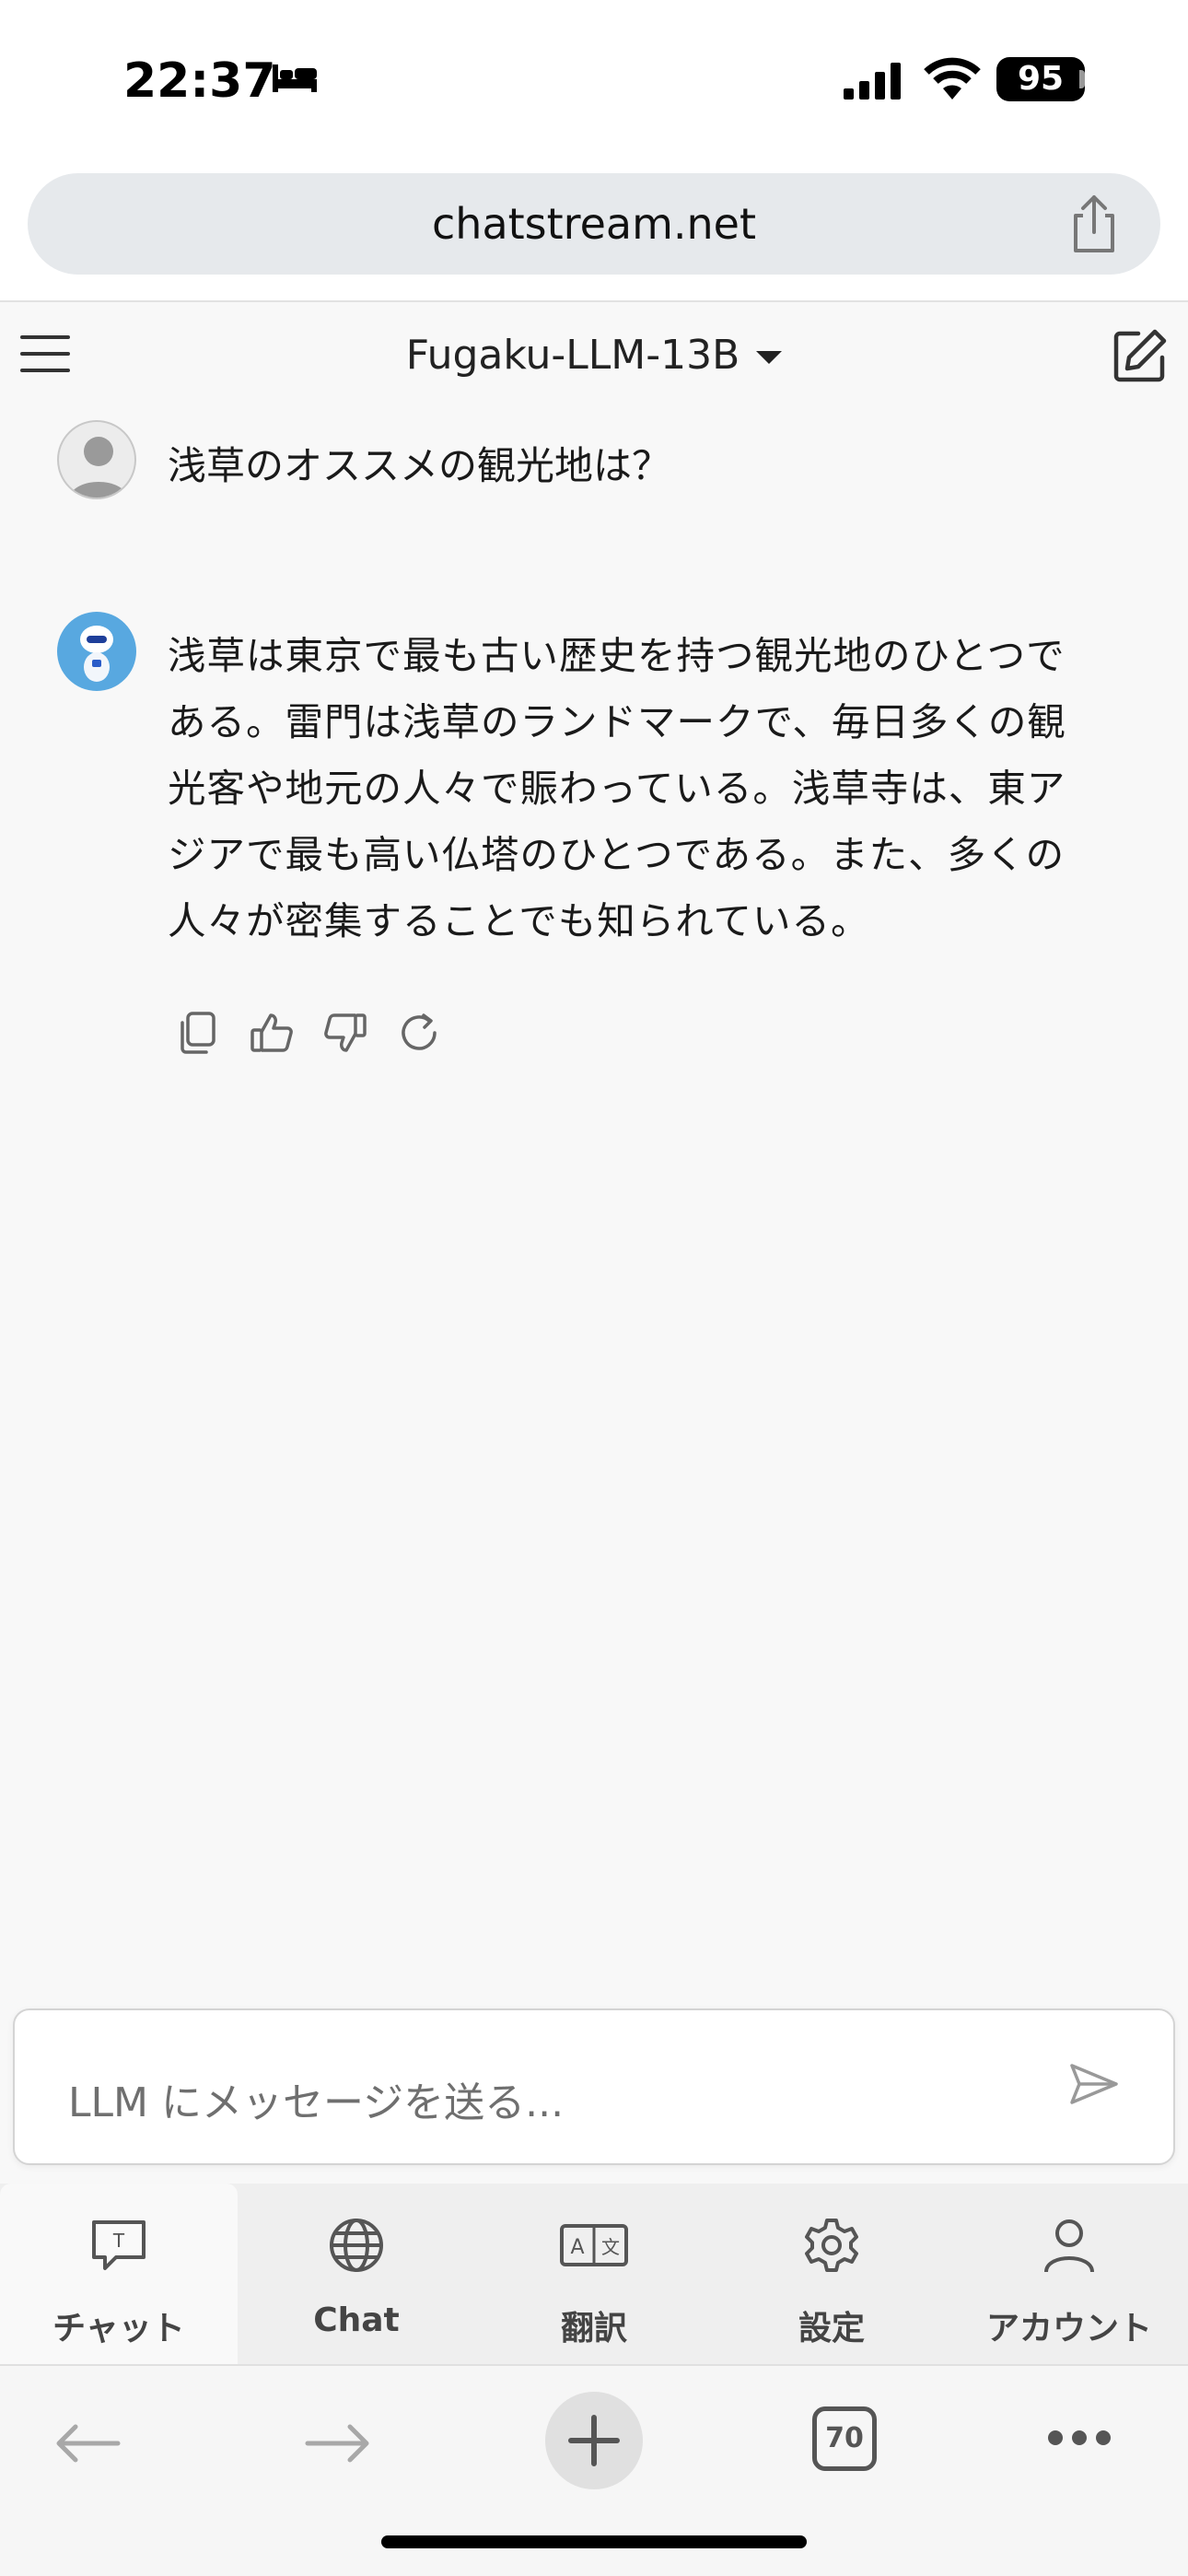  I want to click on tab-chat-en: Chat, so click(356, 2274).